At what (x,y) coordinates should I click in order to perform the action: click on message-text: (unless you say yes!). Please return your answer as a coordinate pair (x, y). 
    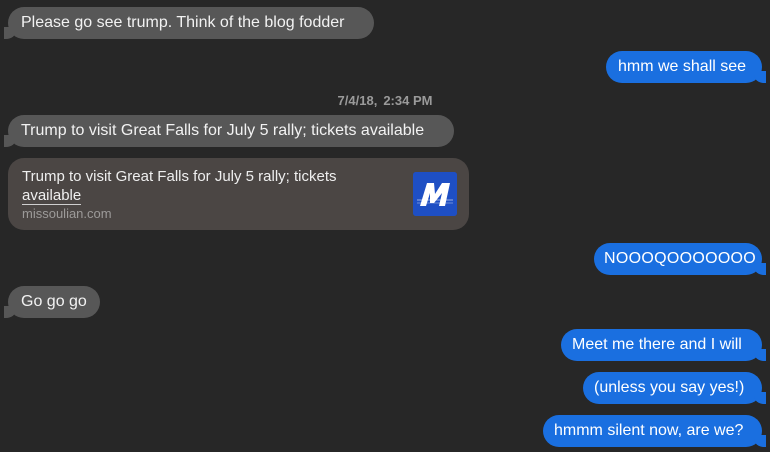
    Looking at the image, I should click on (669, 387).